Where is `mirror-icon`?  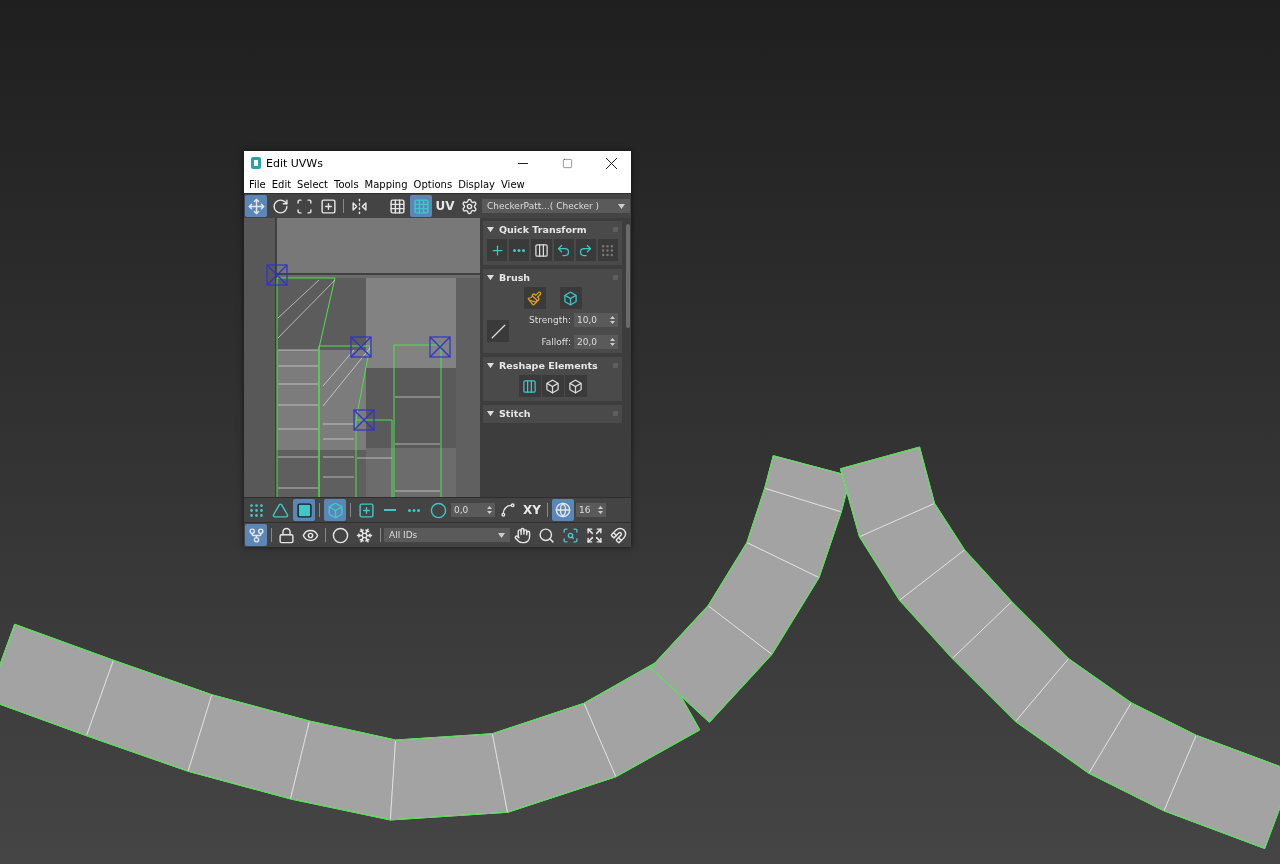
mirror-icon is located at coordinates (359, 206).